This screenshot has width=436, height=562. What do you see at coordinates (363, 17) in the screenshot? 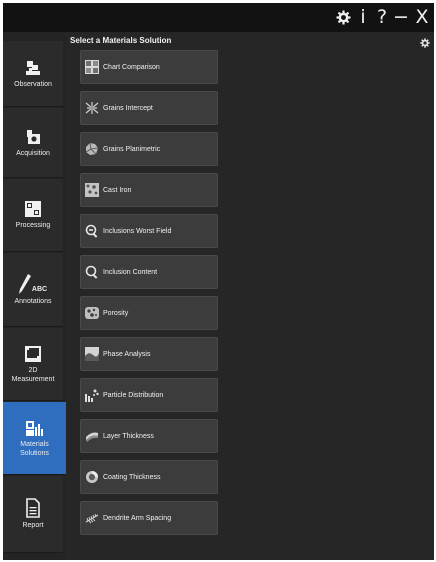
I see `info-button: i` at bounding box center [363, 17].